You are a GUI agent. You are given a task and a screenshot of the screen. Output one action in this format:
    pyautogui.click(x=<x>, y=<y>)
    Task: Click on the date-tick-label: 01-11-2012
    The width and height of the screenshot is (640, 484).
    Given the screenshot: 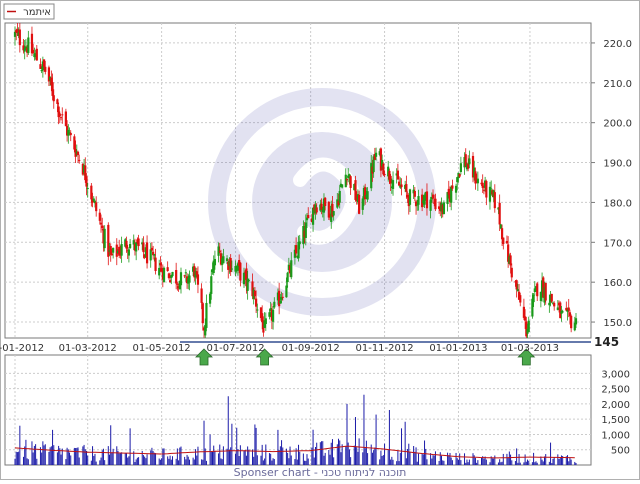 What is the action you would take?
    pyautogui.click(x=384, y=348)
    